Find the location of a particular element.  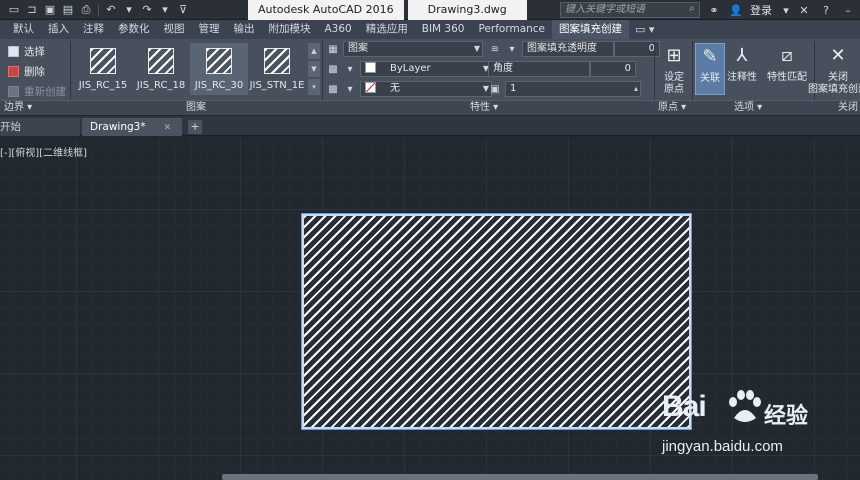

properties-panel-title: 特性 ▾ is located at coordinates (484, 108).